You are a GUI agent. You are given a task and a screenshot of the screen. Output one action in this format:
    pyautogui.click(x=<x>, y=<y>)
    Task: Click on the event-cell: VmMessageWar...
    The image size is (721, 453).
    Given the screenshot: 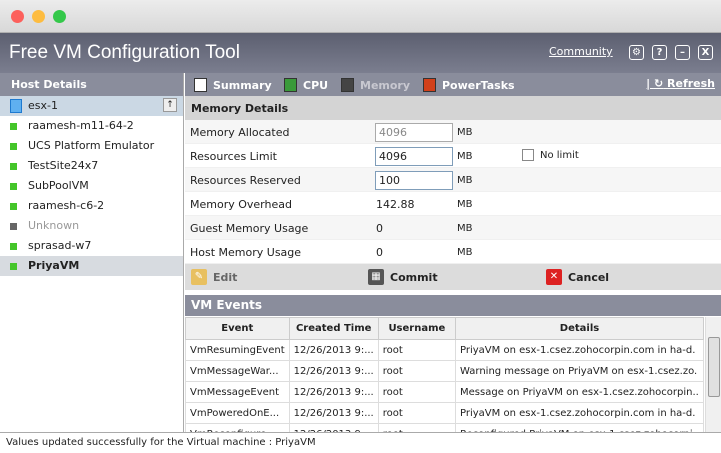 What is the action you would take?
    pyautogui.click(x=237, y=371)
    